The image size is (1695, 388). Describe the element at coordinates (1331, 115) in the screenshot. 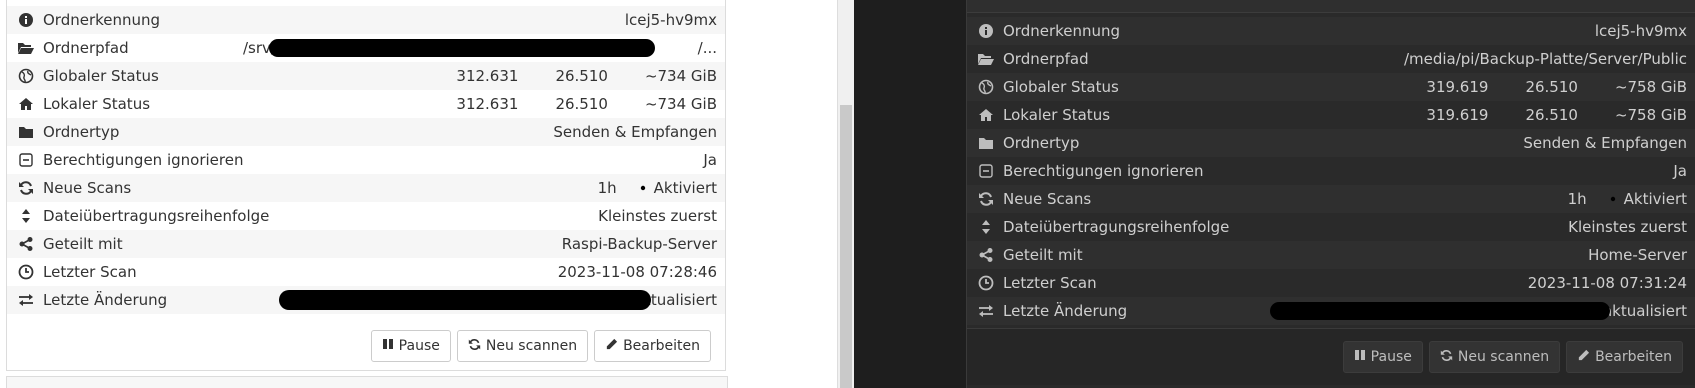

I see `row-local-status: Lokaler Status 319.619 26.510 ~758 GiB` at that location.